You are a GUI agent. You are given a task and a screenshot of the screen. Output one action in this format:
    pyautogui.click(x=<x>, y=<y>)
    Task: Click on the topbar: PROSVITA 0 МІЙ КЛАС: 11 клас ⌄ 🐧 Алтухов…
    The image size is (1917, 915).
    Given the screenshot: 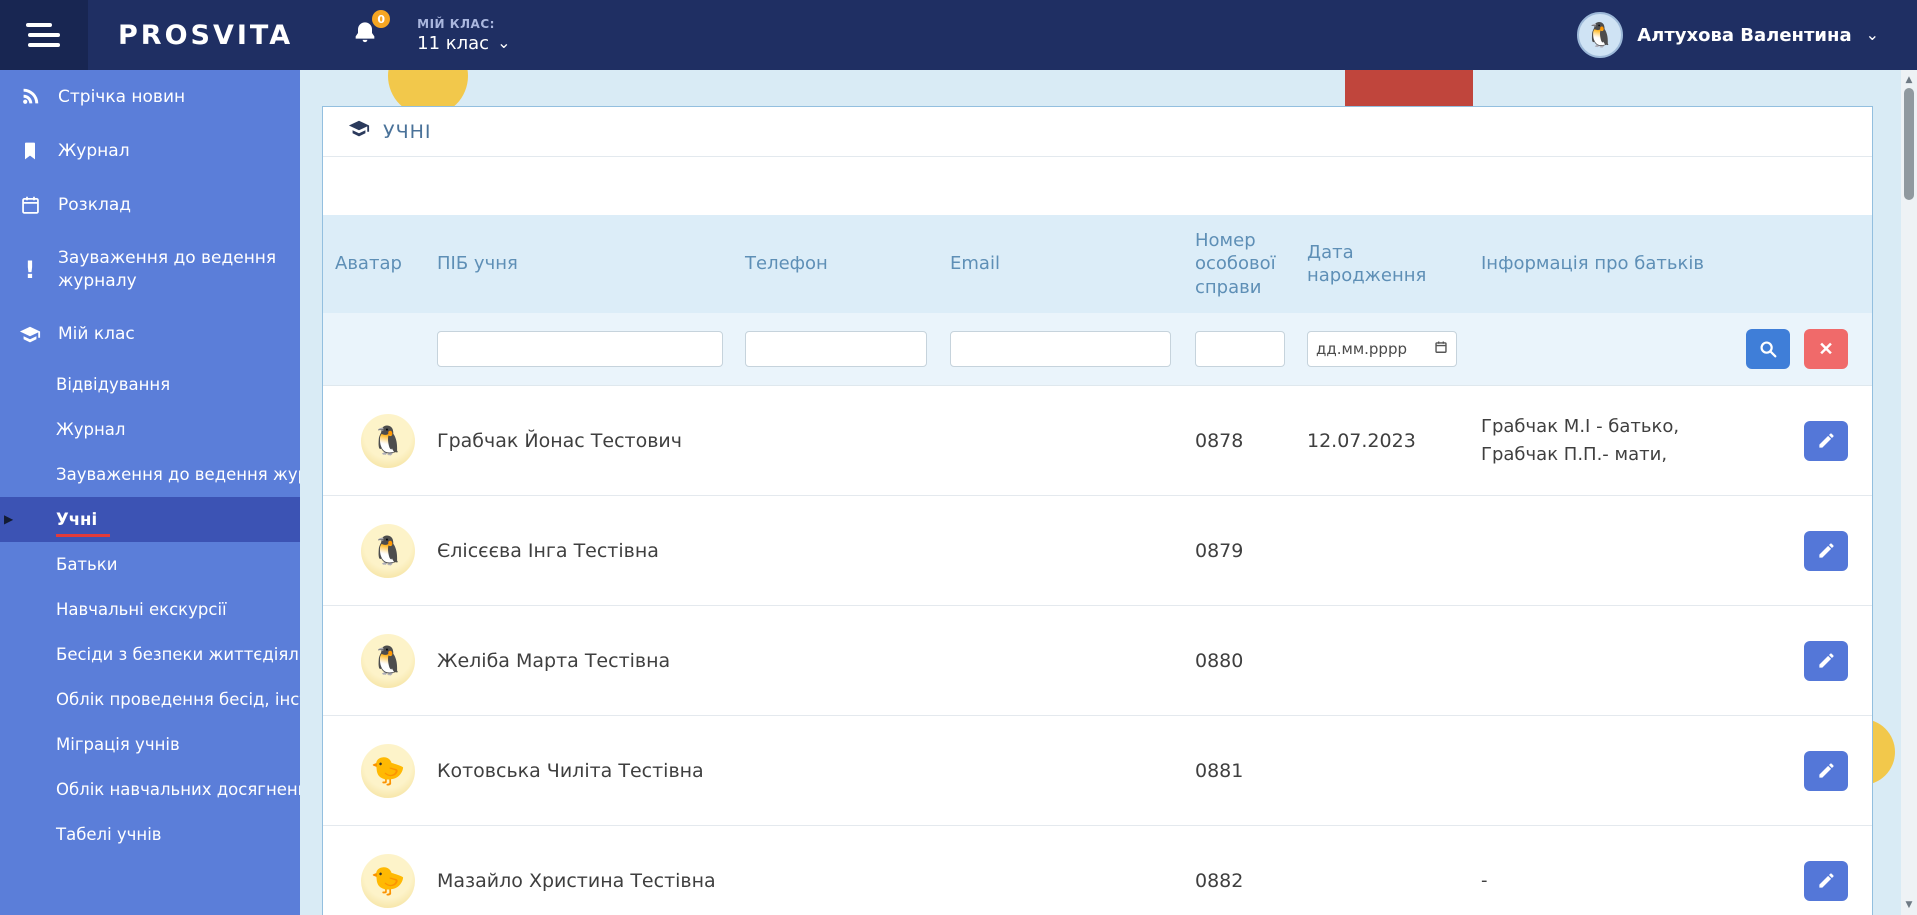 What is the action you would take?
    pyautogui.click(x=958, y=35)
    